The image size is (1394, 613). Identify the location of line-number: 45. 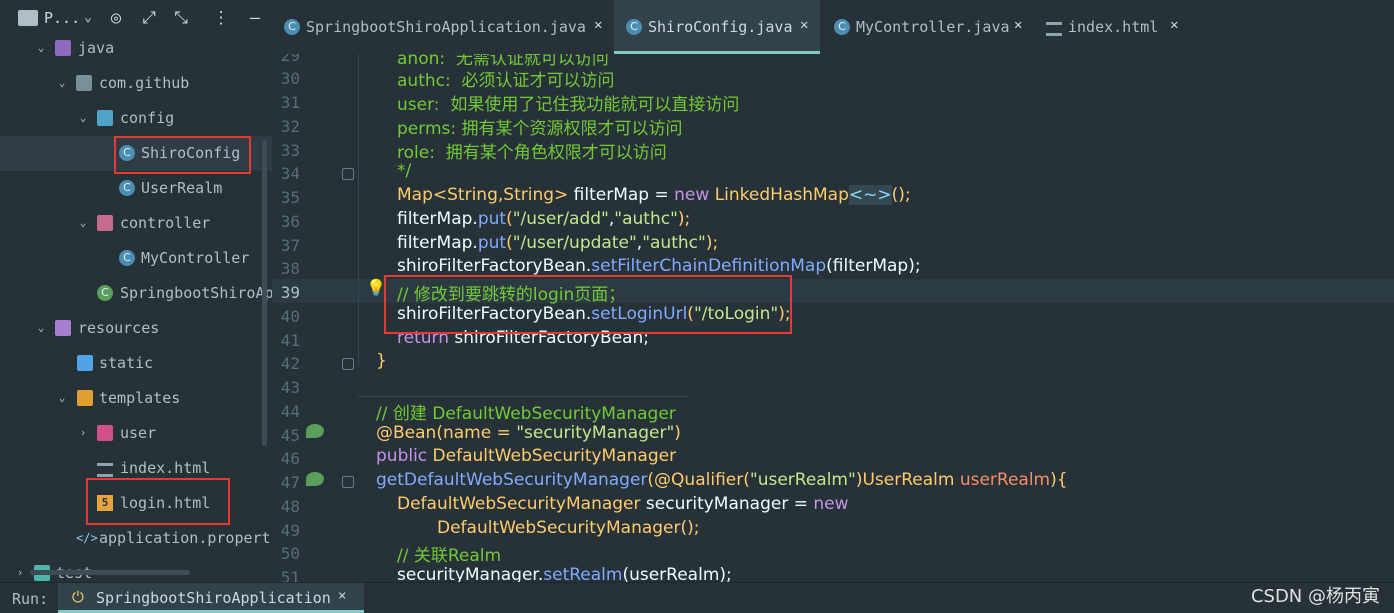
(290, 435).